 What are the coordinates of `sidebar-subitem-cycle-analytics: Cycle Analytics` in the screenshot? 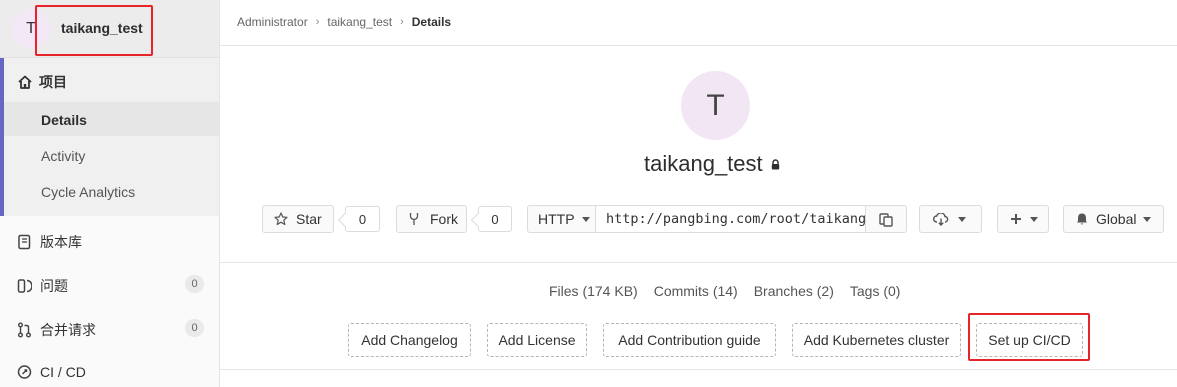 It's located at (88, 192).